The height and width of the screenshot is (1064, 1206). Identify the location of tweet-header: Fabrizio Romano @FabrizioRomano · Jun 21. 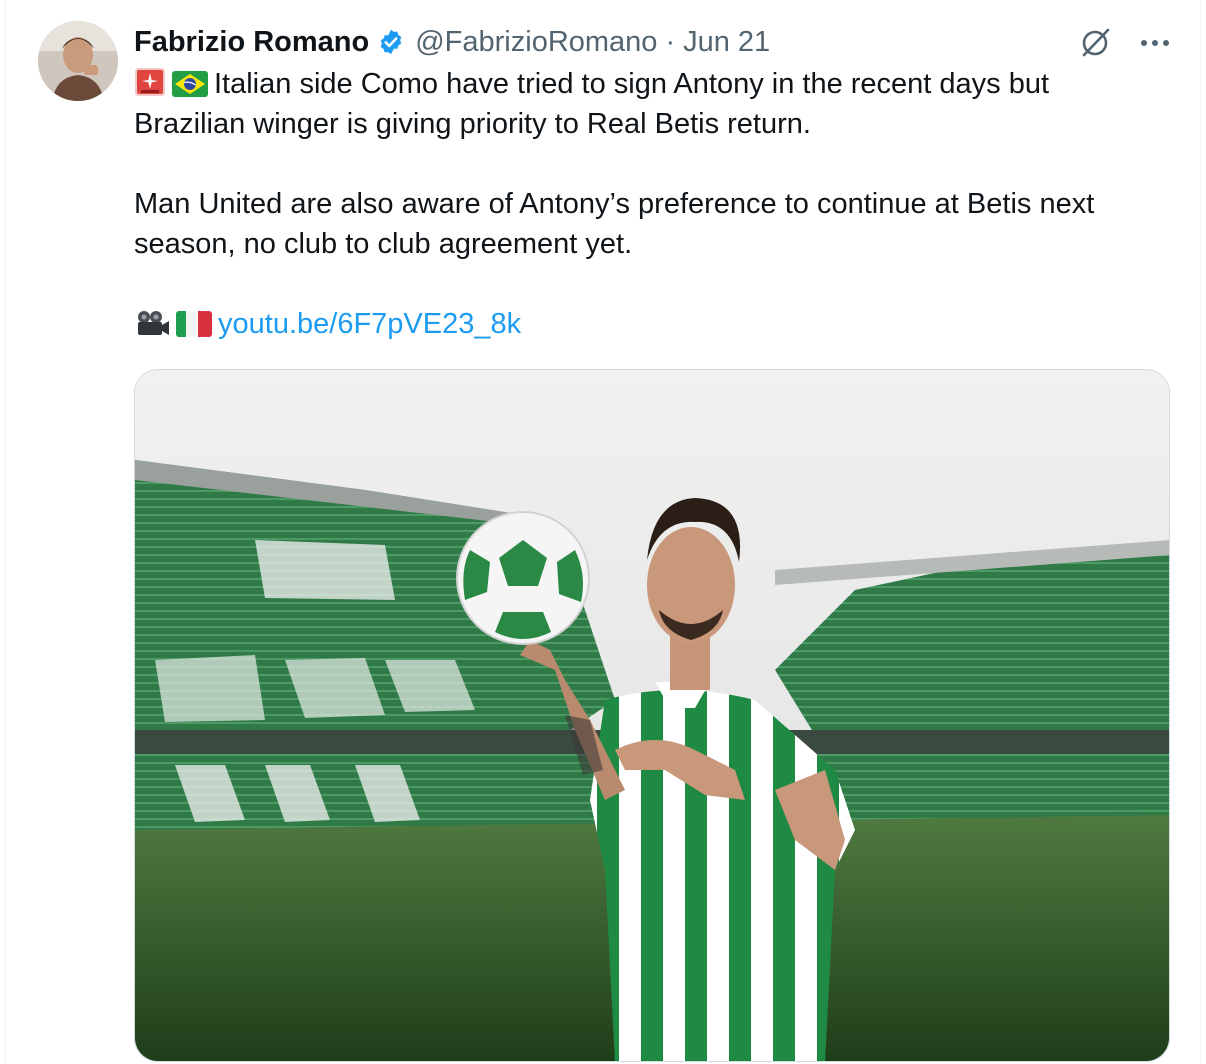
(452, 42).